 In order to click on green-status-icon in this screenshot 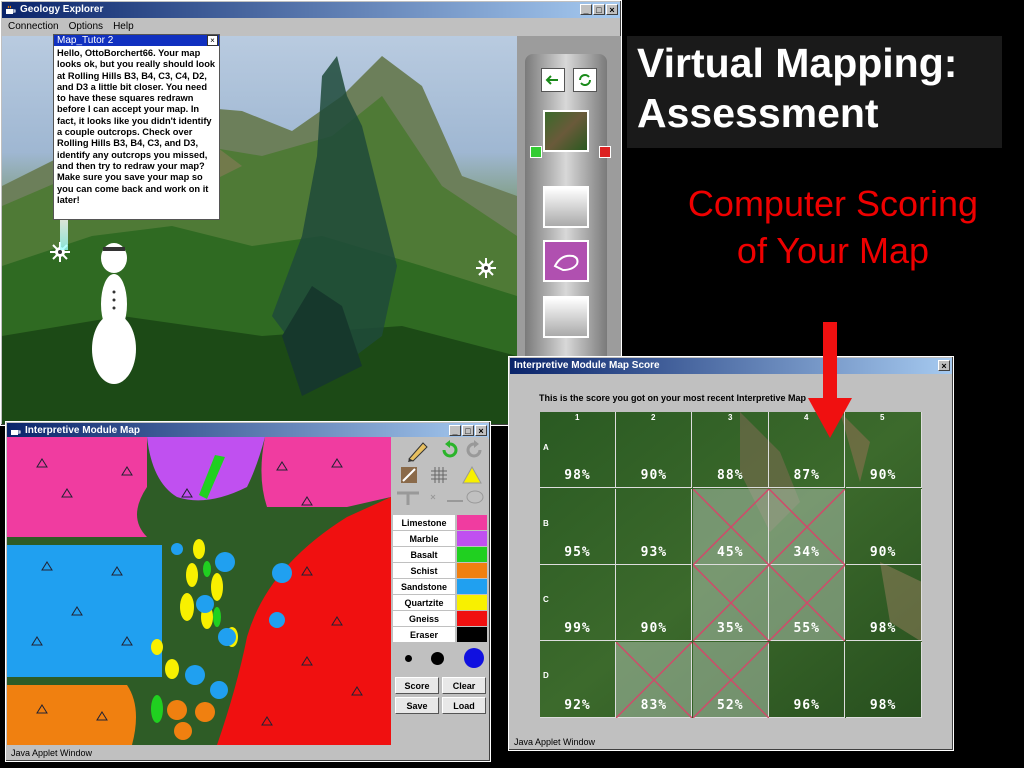, I will do `click(536, 152)`.